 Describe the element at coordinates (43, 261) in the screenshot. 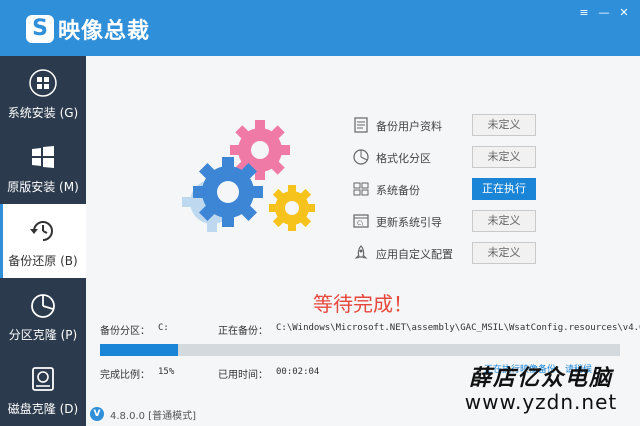

I see `sidebar-item-label: 备份还原 (B)` at that location.